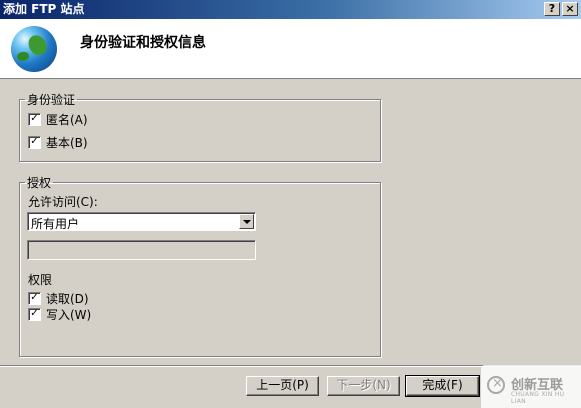 This screenshot has height=408, width=581. I want to click on watermark: 创新互联 CHUANG XIN HU LIAN, so click(531, 386).